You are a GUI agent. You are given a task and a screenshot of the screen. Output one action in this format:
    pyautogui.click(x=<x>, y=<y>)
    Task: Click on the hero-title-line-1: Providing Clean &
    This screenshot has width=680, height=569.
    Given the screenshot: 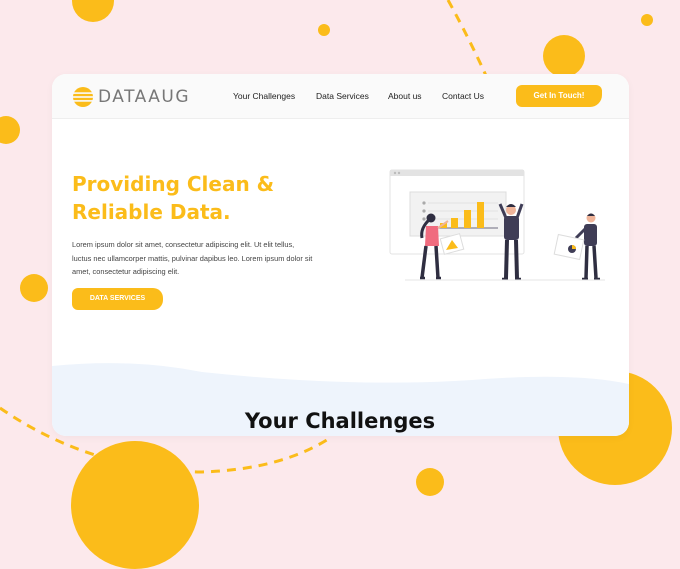 What is the action you would take?
    pyautogui.click(x=173, y=184)
    